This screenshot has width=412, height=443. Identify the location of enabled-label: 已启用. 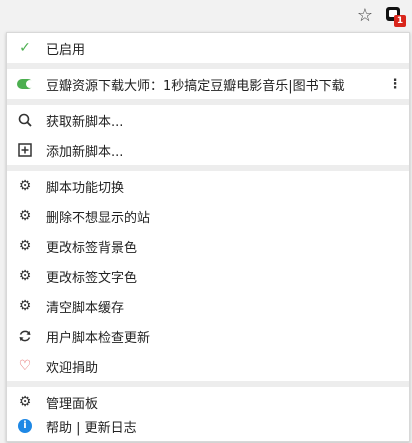
(66, 50).